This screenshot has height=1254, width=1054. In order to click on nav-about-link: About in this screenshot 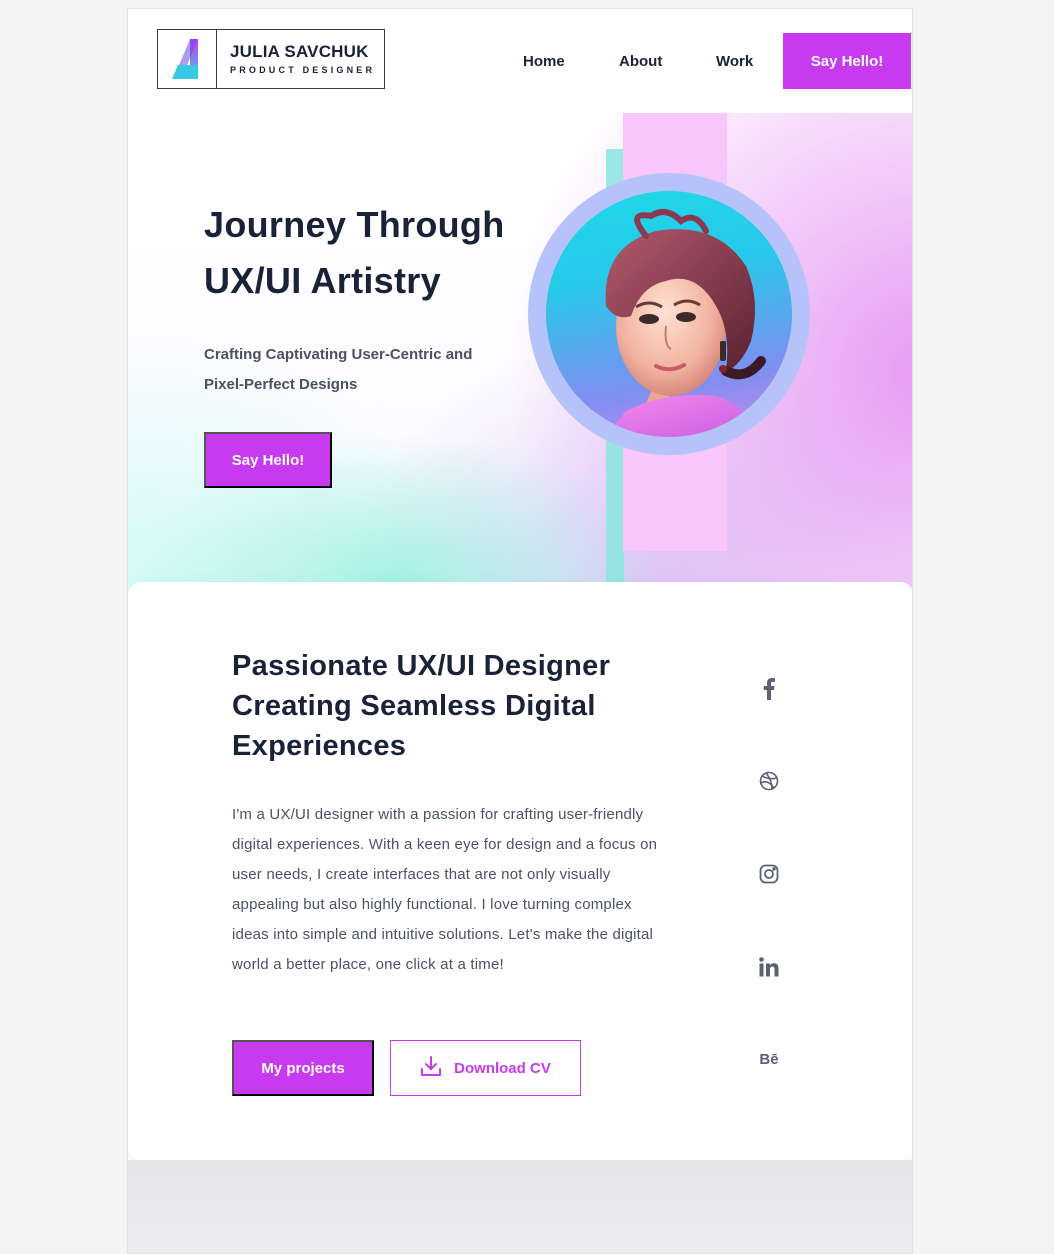, I will do `click(640, 61)`.